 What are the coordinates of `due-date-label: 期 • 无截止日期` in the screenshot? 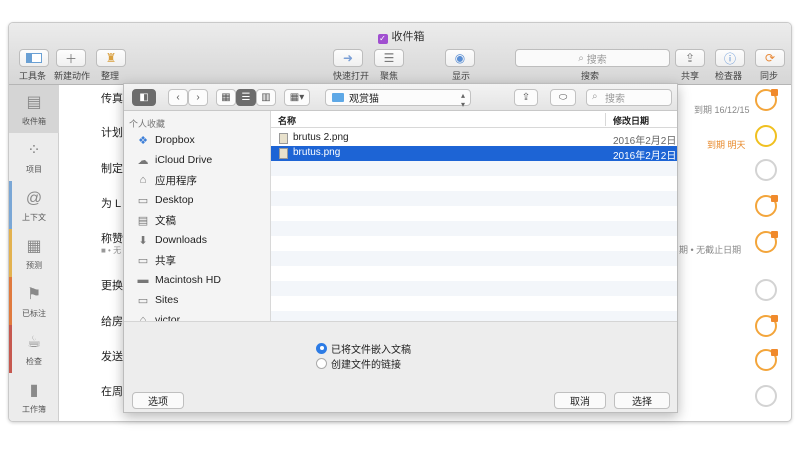 It's located at (710, 250).